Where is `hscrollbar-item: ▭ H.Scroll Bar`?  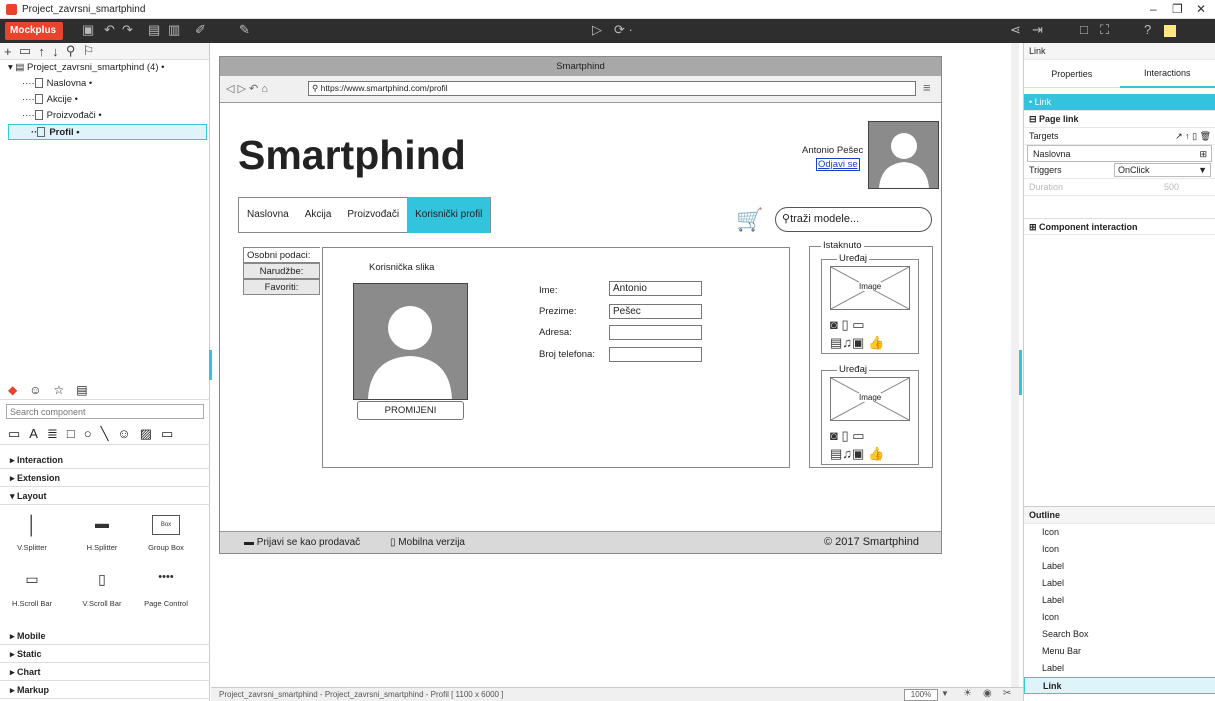 hscrollbar-item: ▭ H.Scroll Bar is located at coordinates (32, 589).